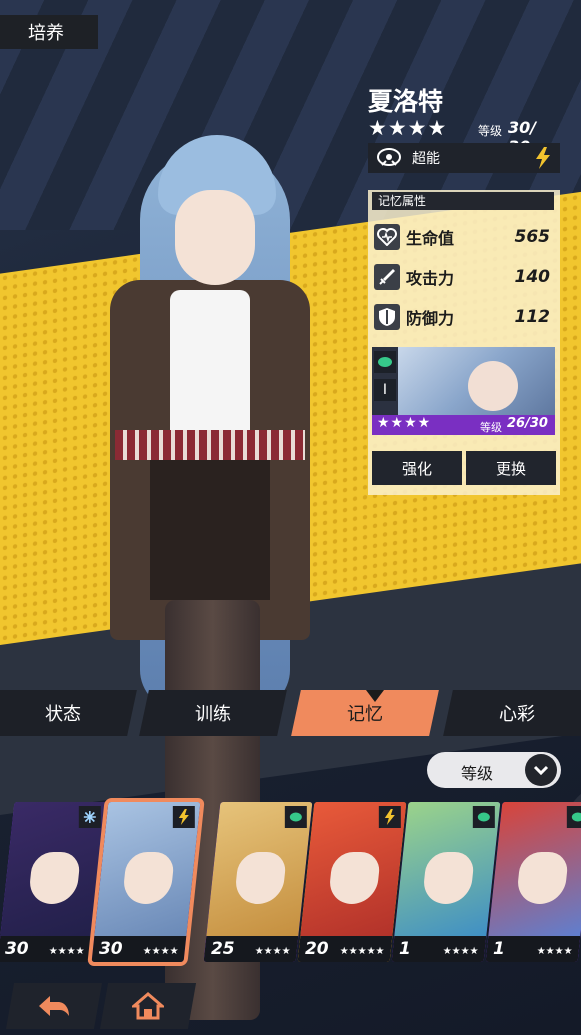 Image resolution: width=581 pixels, height=1035 pixels. I want to click on tab-label: 心彩, so click(517, 714).